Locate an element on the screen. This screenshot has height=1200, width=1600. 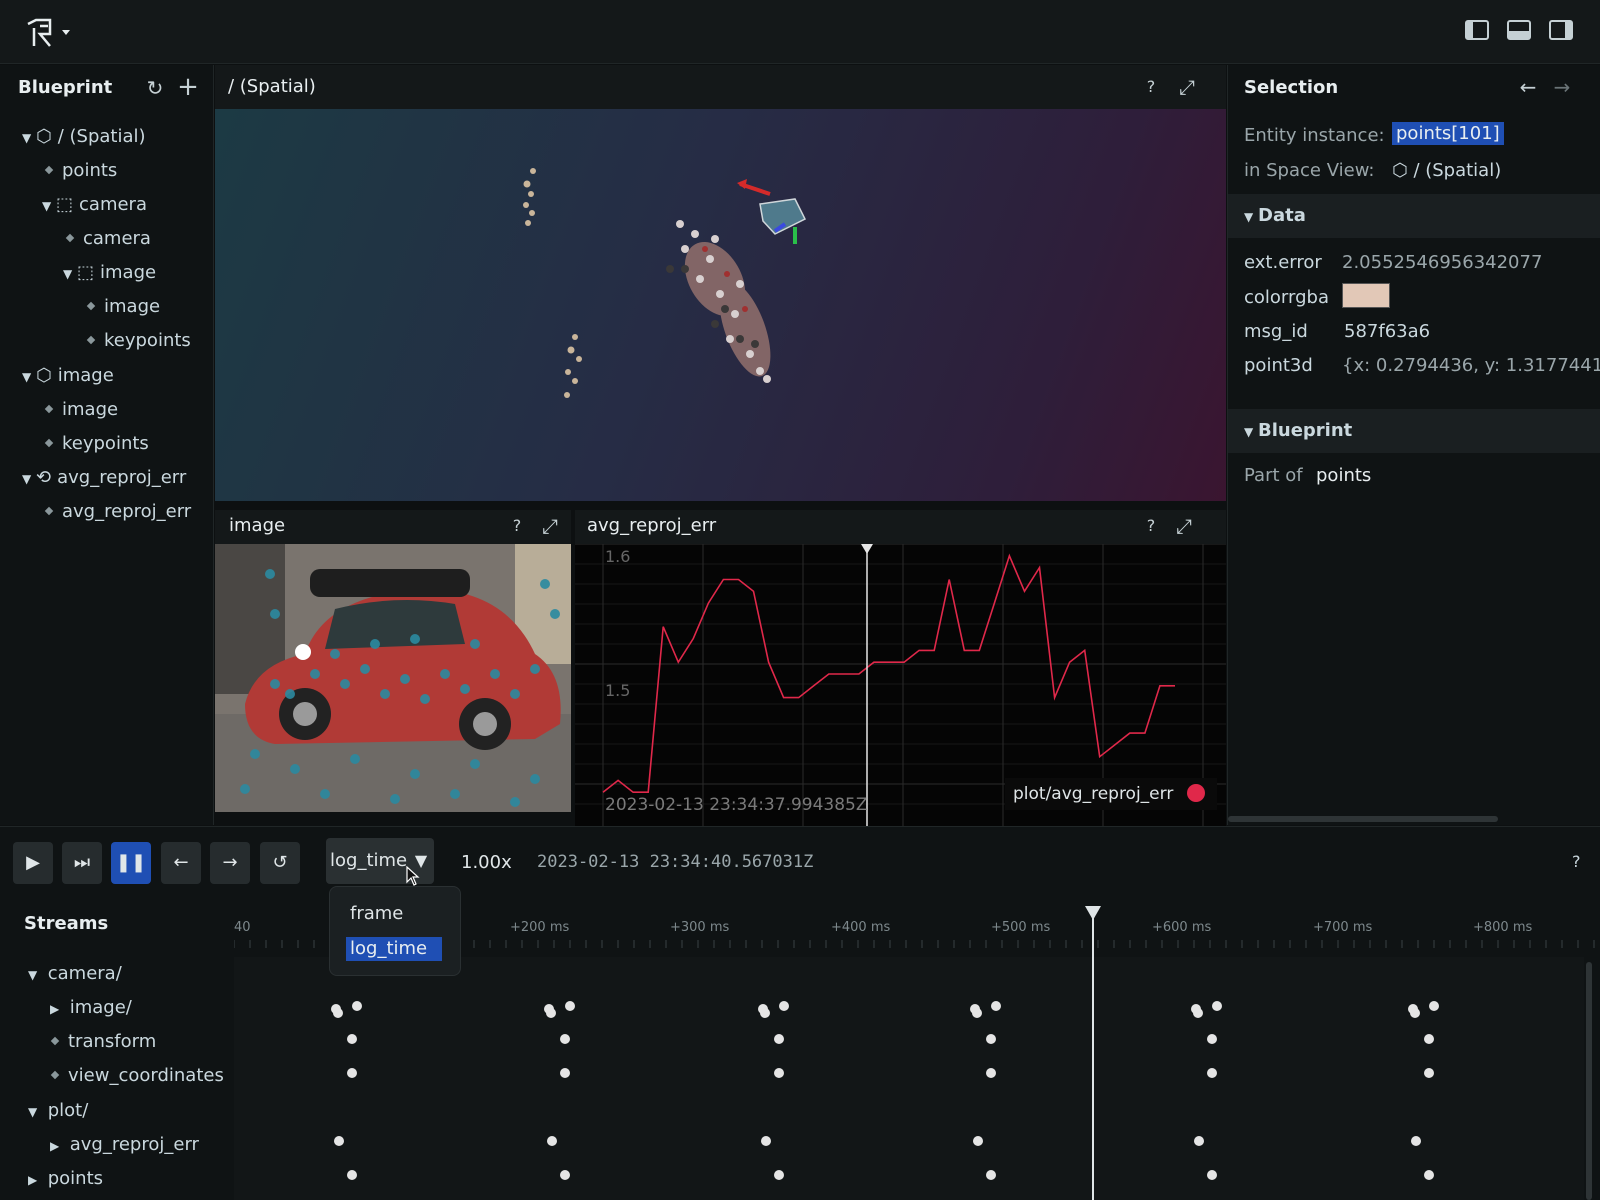
stream-row-camera: ▼ camera/ is located at coordinates (75, 974).